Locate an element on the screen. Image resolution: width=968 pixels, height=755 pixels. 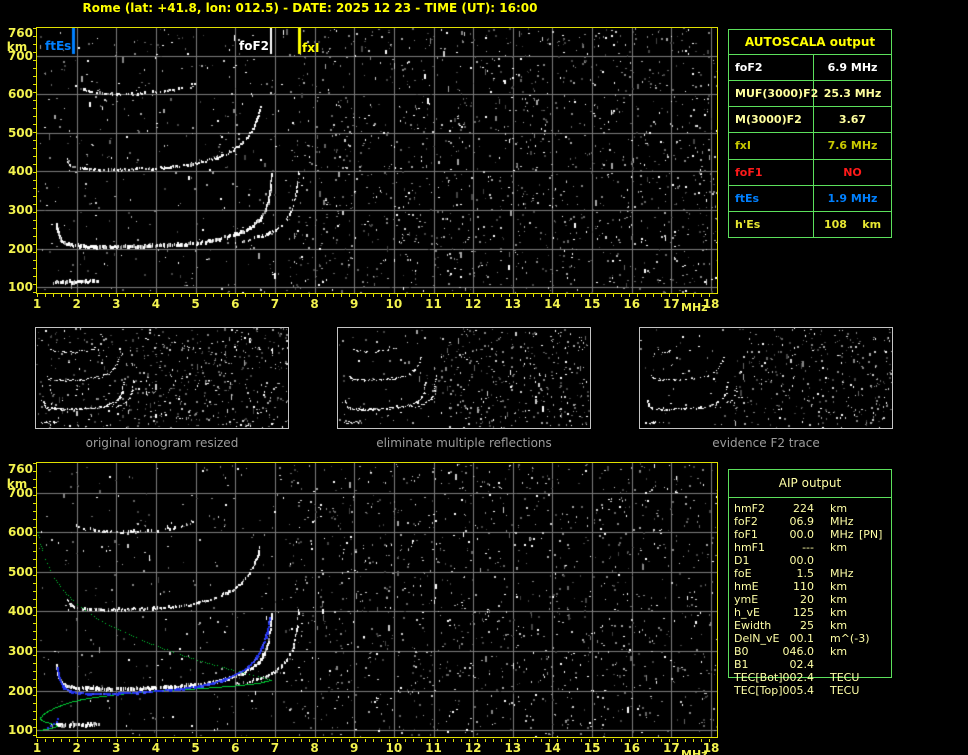
parameter-label: D1 is located at coordinates (742, 560).